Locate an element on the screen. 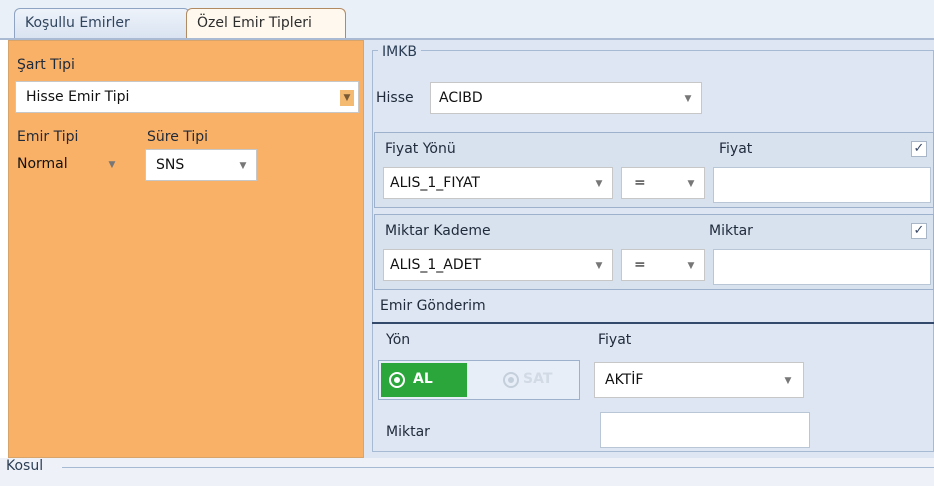 The width and height of the screenshot is (934, 486). imkb-group-label: IMKB is located at coordinates (399, 52).